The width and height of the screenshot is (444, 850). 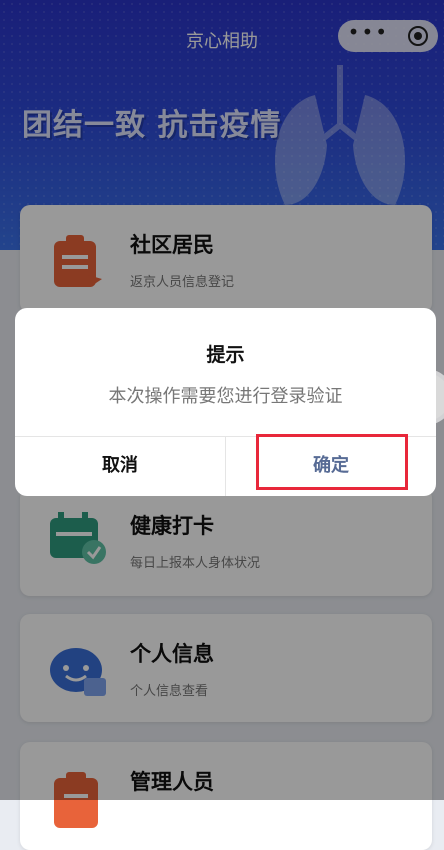 What do you see at coordinates (225, 355) in the screenshot?
I see `dialog-title: 提示` at bounding box center [225, 355].